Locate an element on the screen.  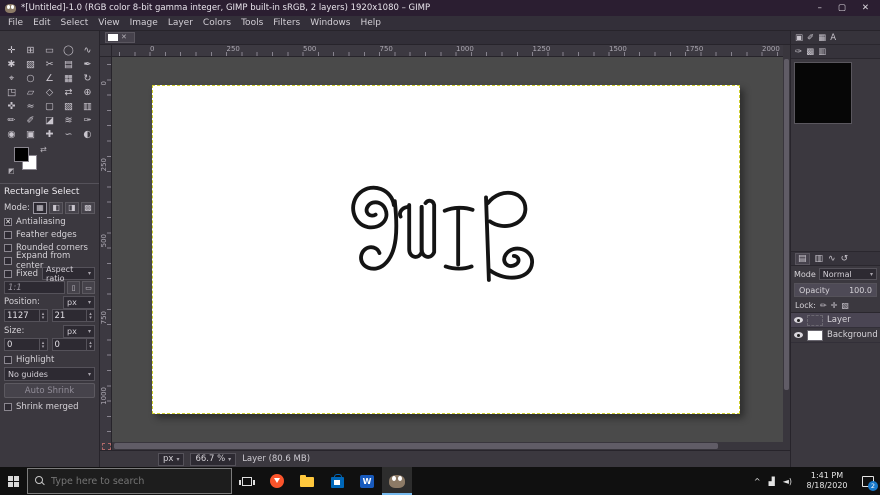
quick-mask-toggle is located at coordinates (106, 446).